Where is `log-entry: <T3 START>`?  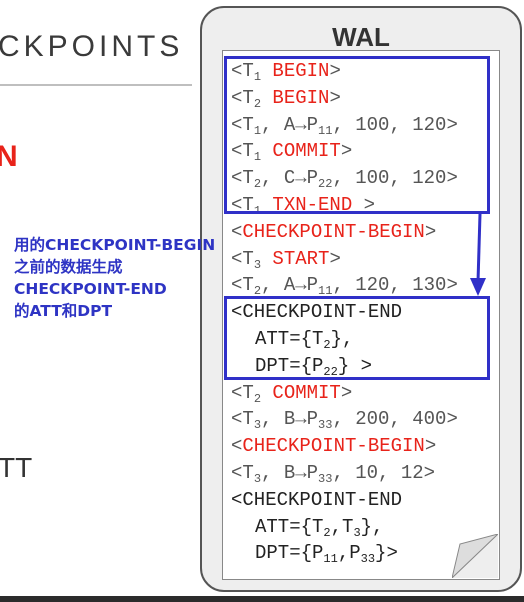 log-entry: <T3 START> is located at coordinates (286, 259).